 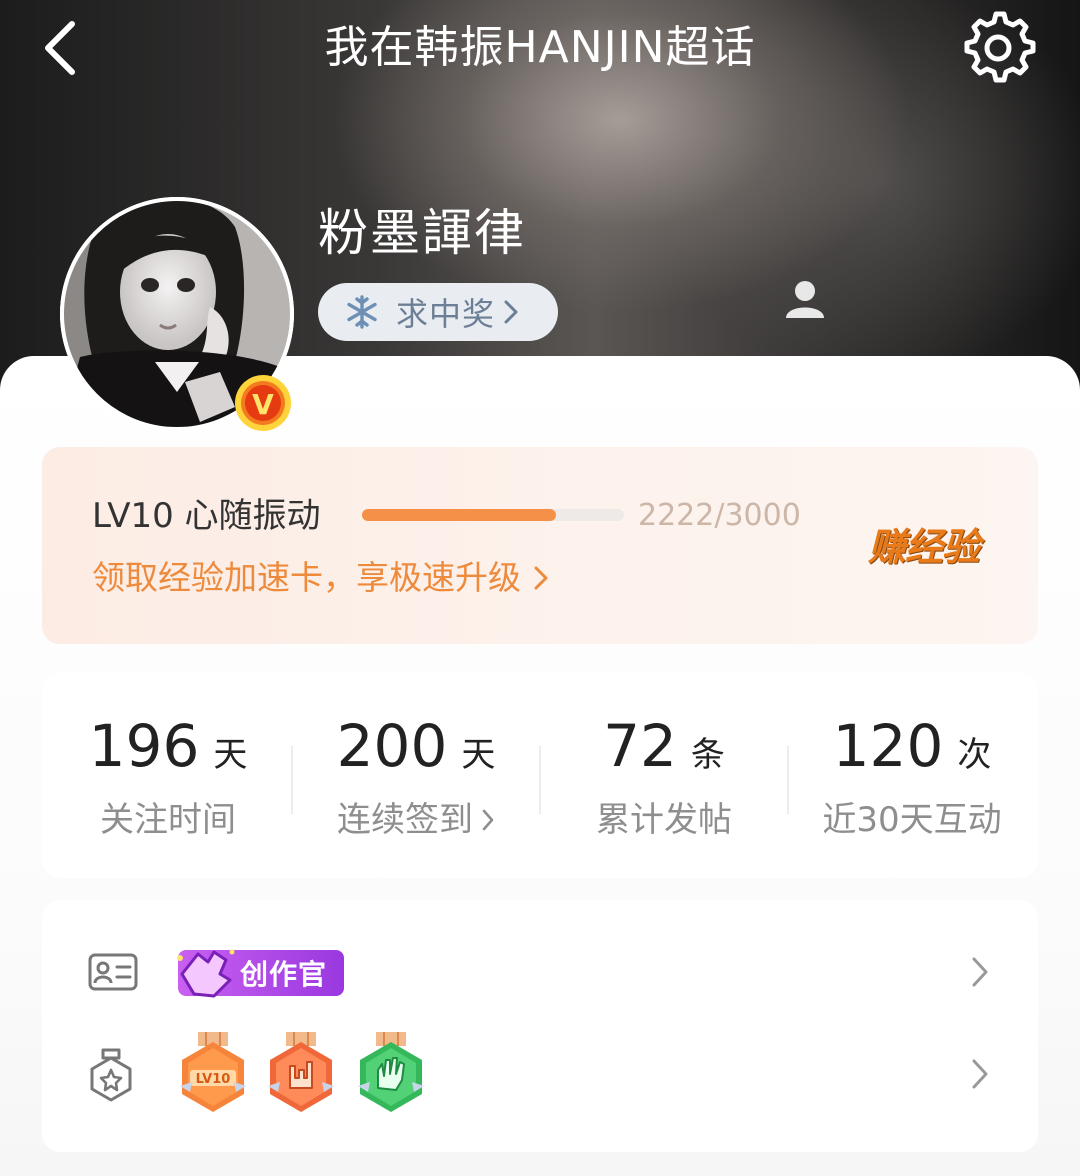 I want to click on gear-icon, so click(x=998, y=46).